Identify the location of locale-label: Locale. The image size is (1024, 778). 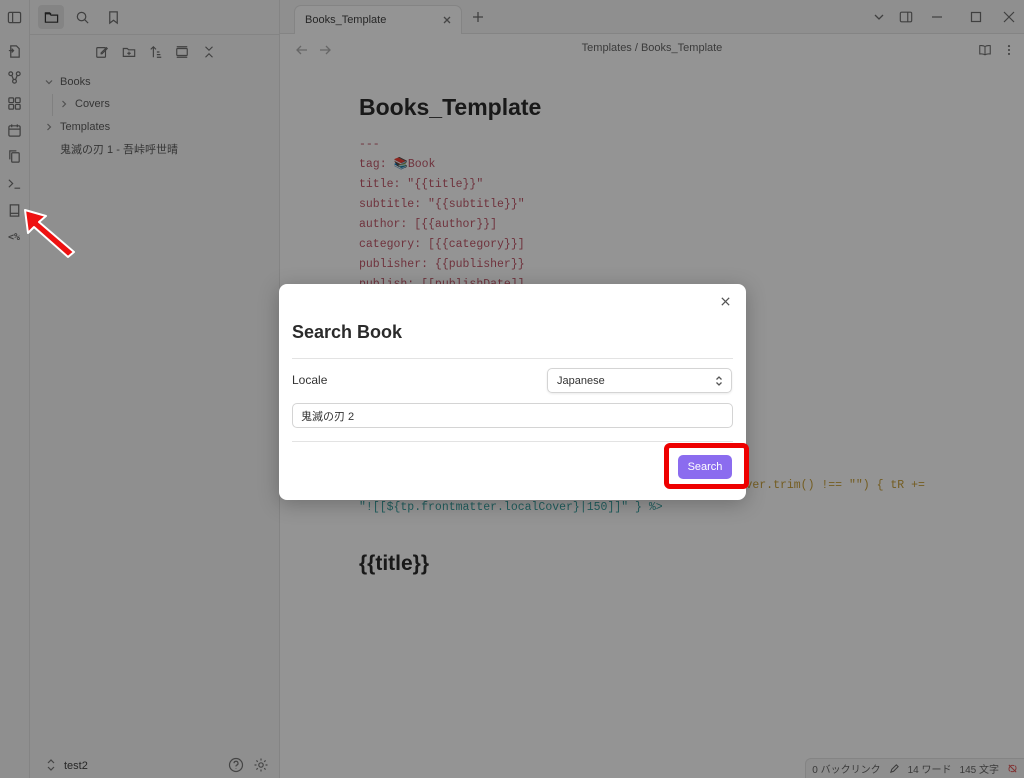
(310, 380).